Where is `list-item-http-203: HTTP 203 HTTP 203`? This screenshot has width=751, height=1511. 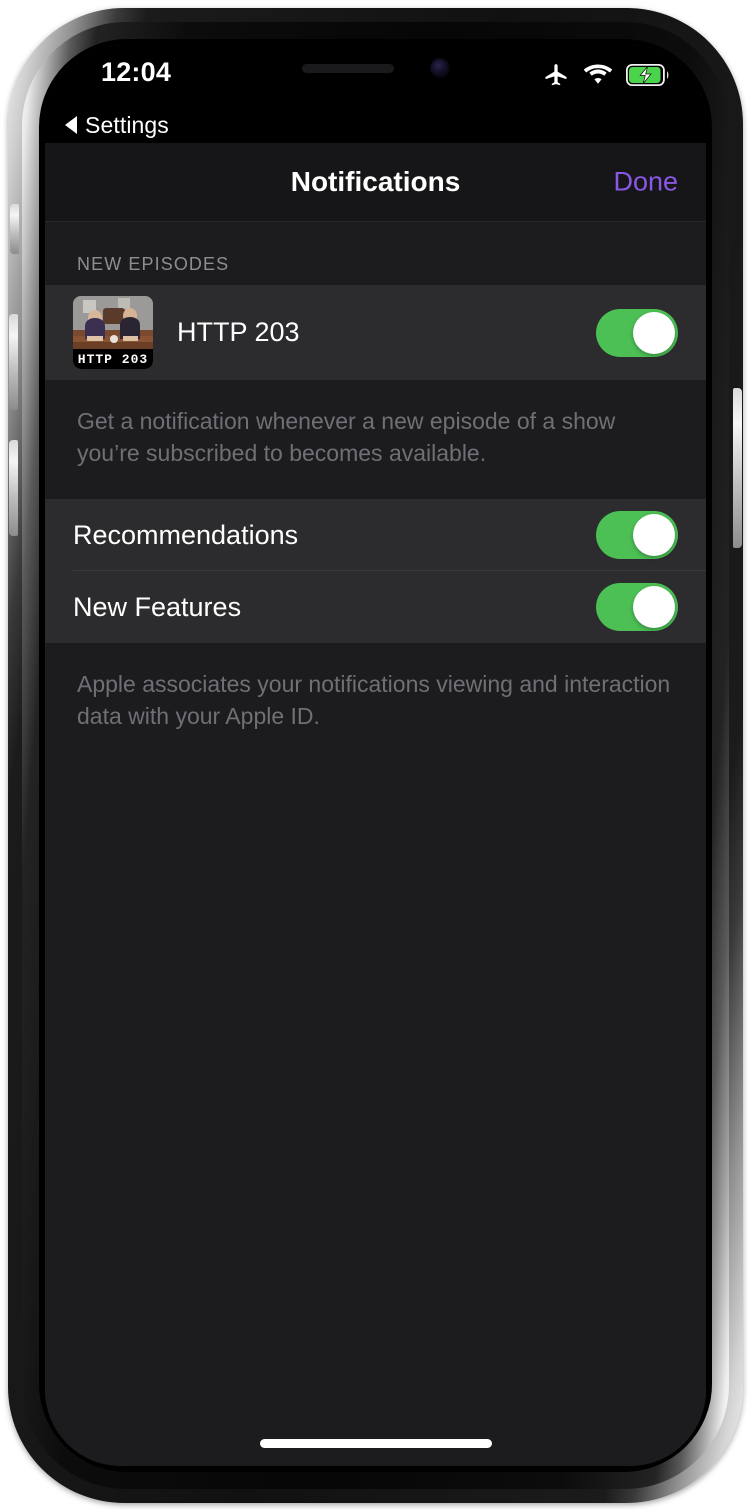
list-item-http-203: HTTP 203 HTTP 203 is located at coordinates (375, 332).